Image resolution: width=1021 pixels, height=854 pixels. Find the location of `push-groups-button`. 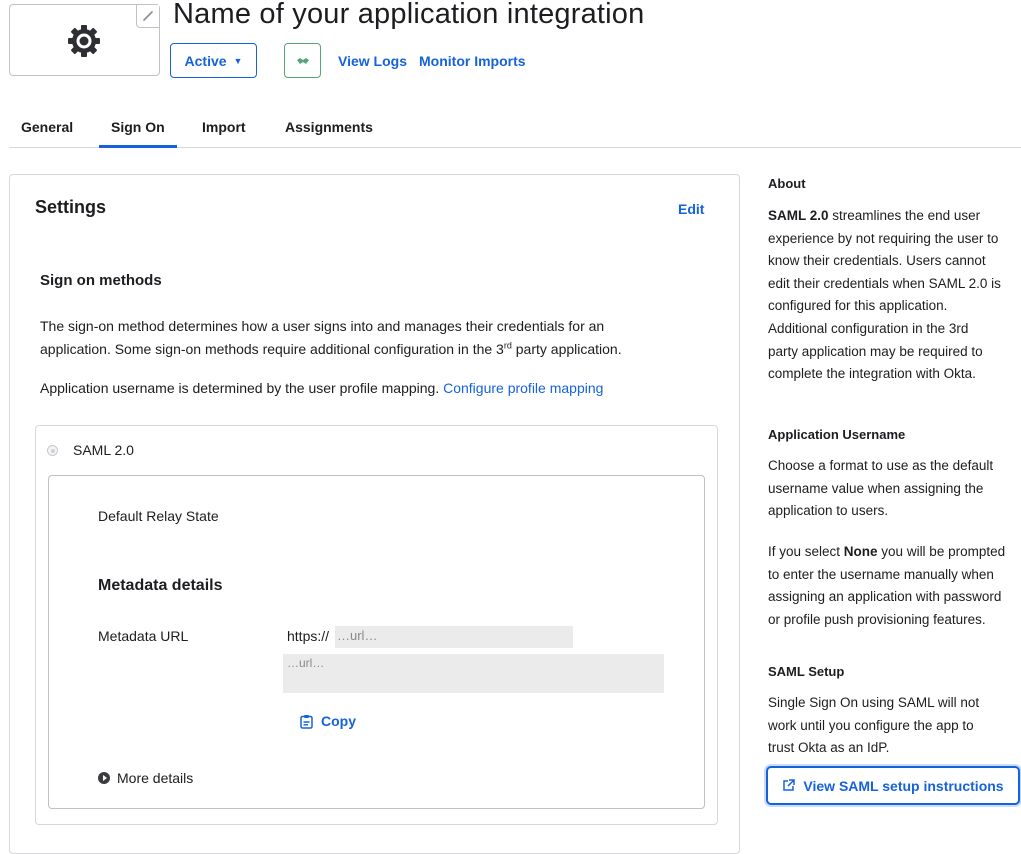

push-groups-button is located at coordinates (302, 60).